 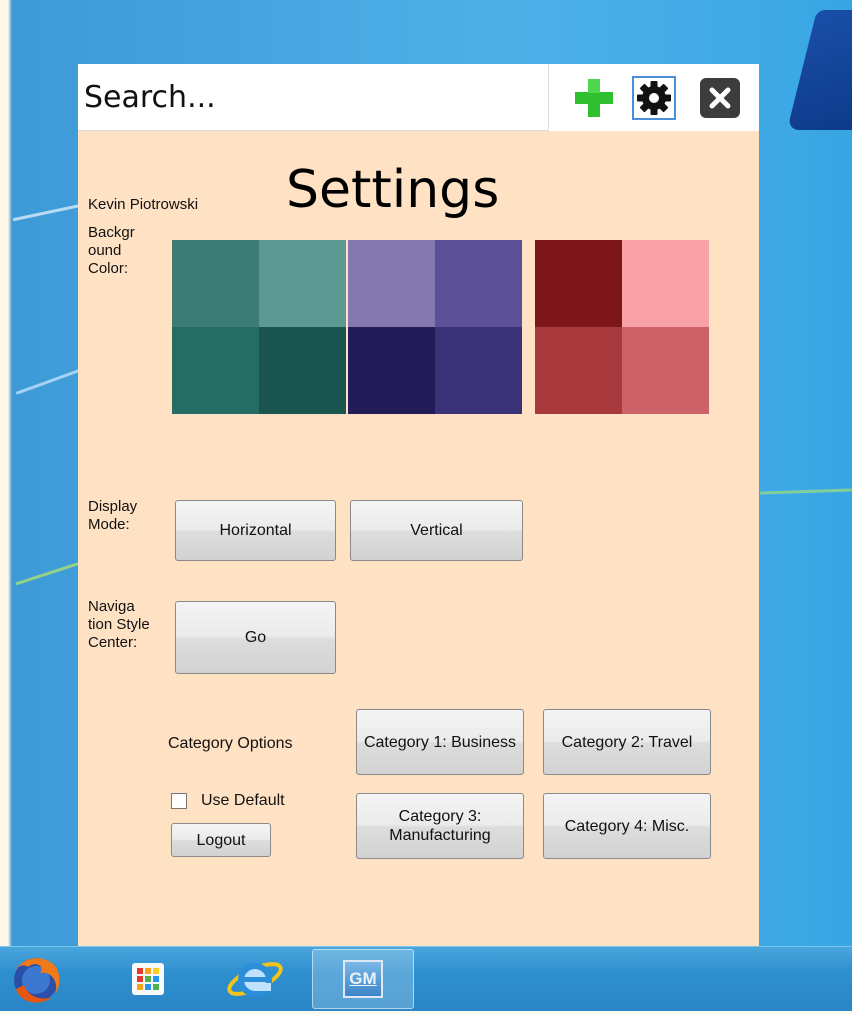 I want to click on taskbar-item-internet-explorer, so click(x=255, y=979).